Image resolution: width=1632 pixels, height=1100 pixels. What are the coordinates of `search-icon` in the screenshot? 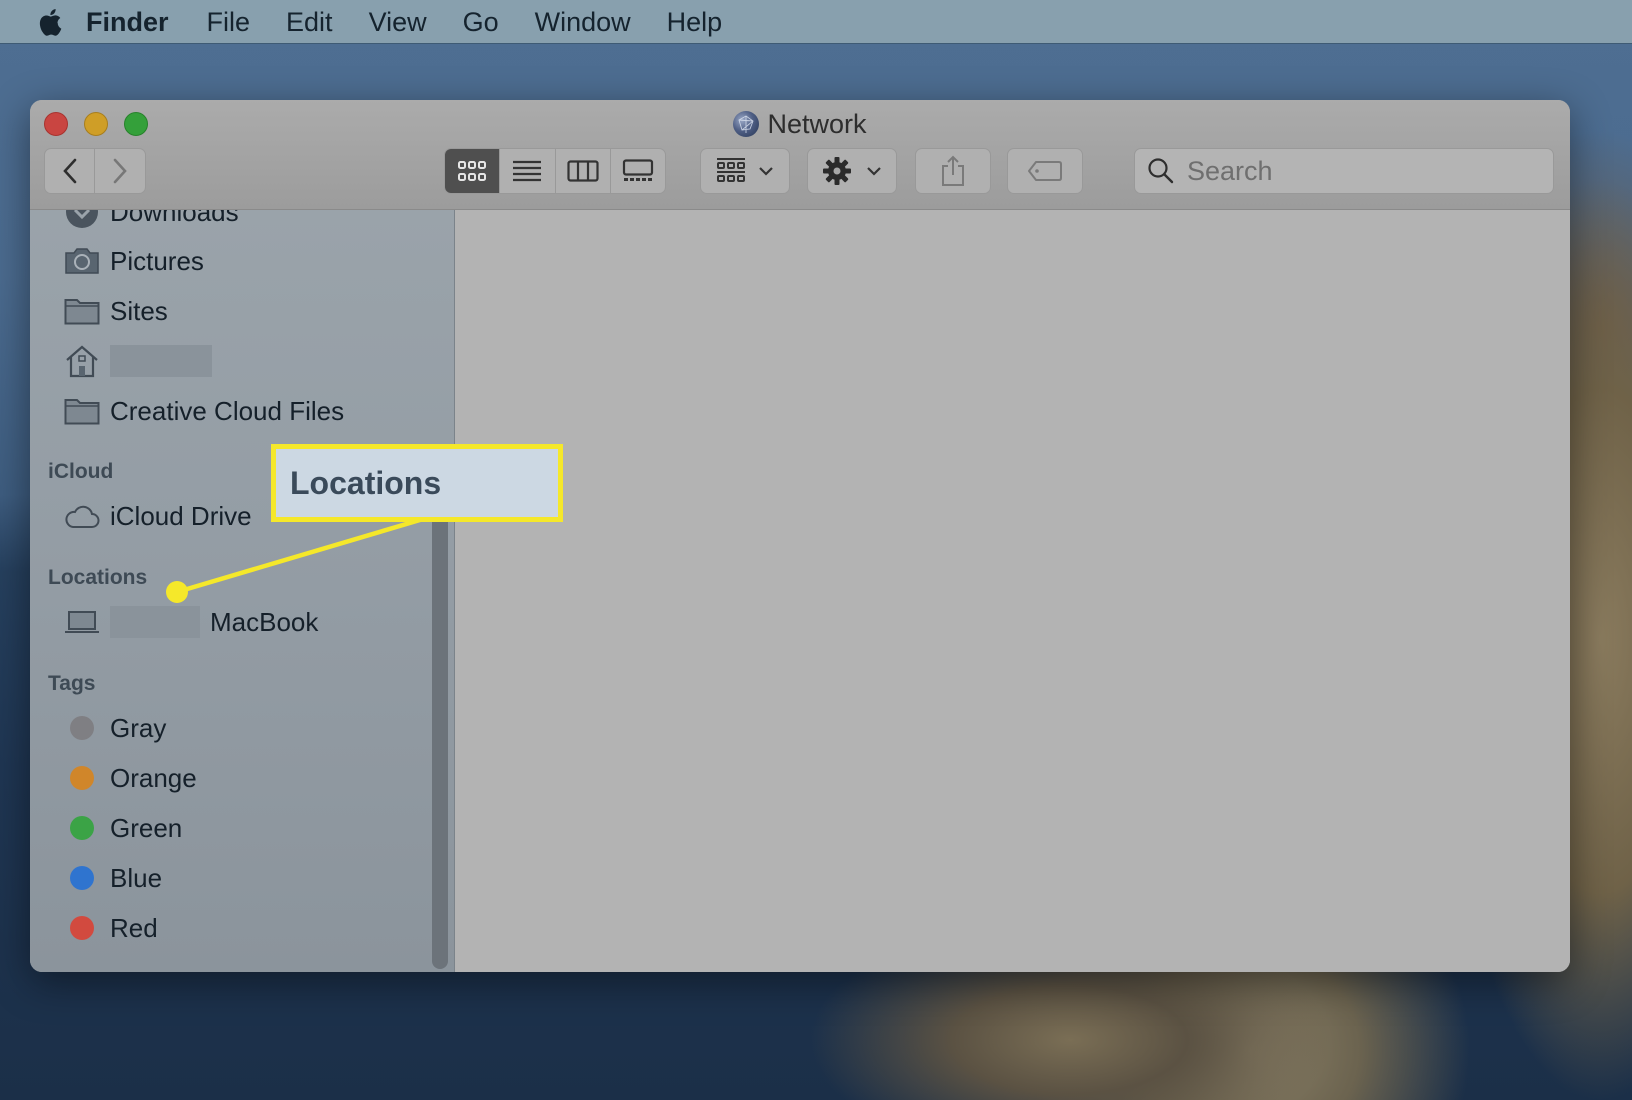 It's located at (1161, 171).